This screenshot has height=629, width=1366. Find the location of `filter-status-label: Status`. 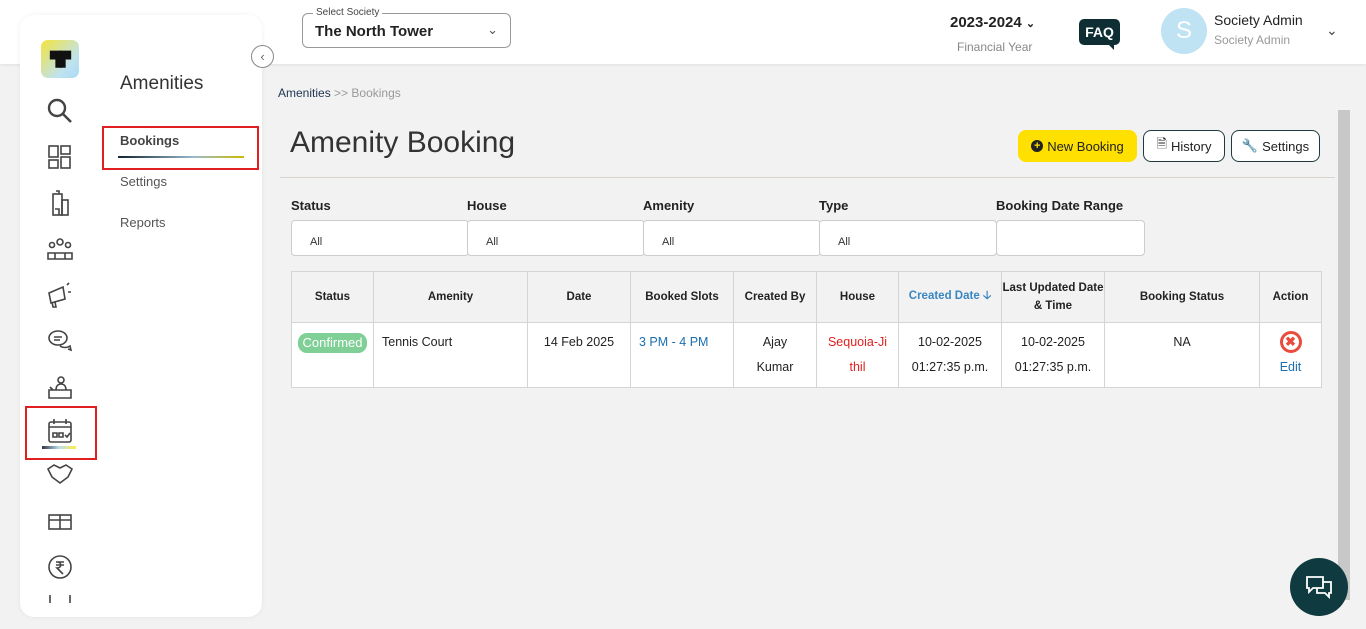

filter-status-label: Status is located at coordinates (311, 205).